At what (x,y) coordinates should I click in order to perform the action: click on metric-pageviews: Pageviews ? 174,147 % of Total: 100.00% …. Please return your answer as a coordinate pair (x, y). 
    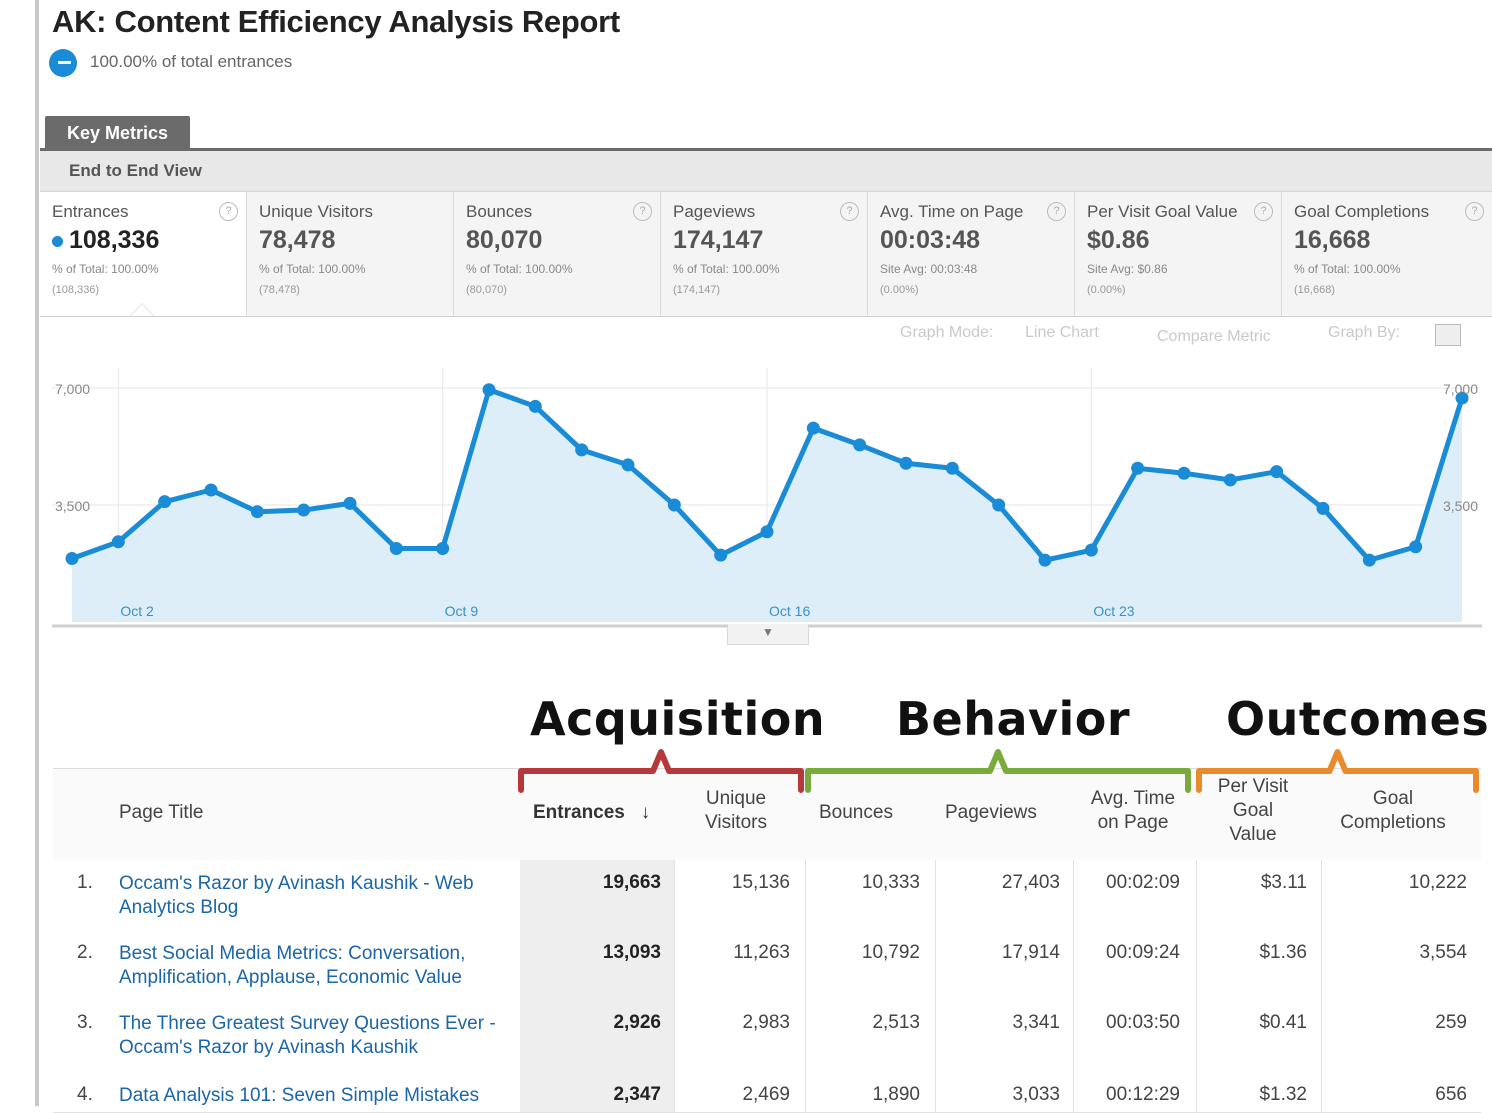
    Looking at the image, I should click on (764, 254).